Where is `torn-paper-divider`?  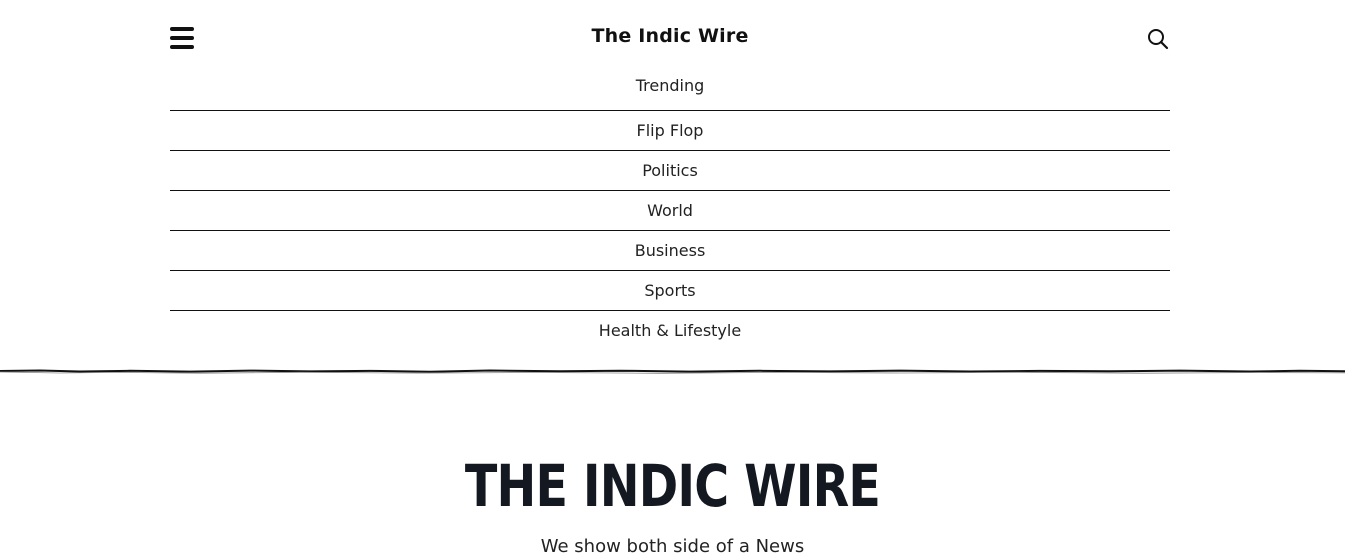
torn-paper-divider is located at coordinates (672, 371).